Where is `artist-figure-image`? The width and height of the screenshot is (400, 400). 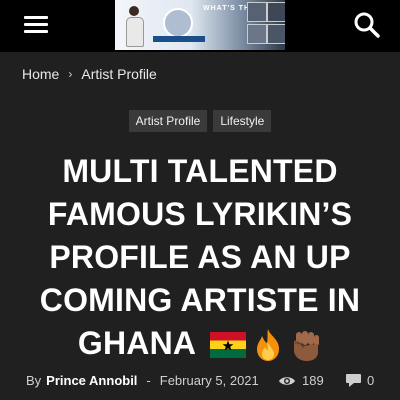
artist-figure-image is located at coordinates (134, 26).